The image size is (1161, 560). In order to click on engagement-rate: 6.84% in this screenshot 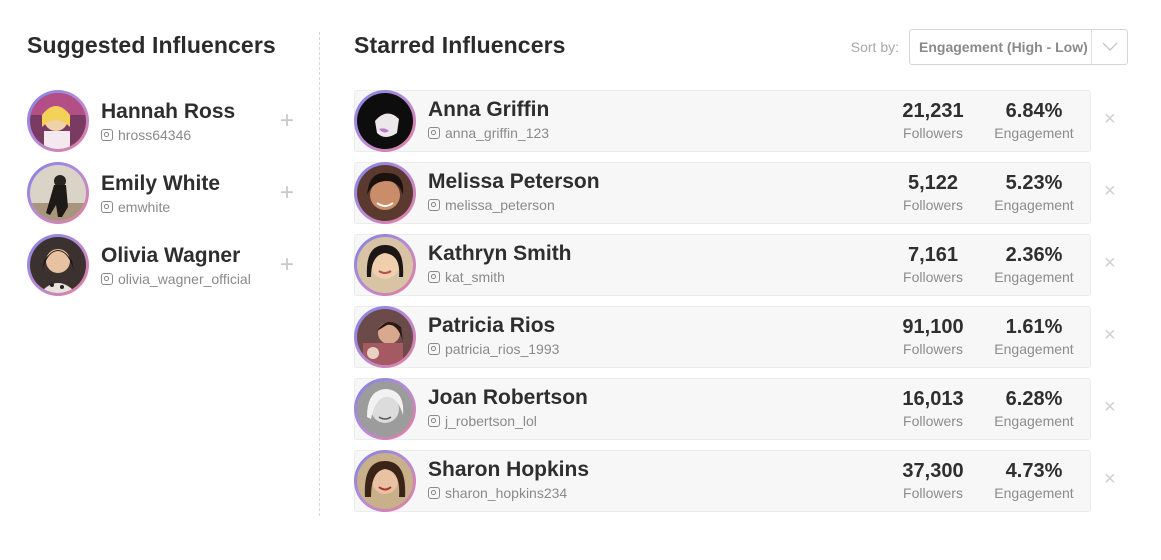, I will do `click(1034, 111)`.